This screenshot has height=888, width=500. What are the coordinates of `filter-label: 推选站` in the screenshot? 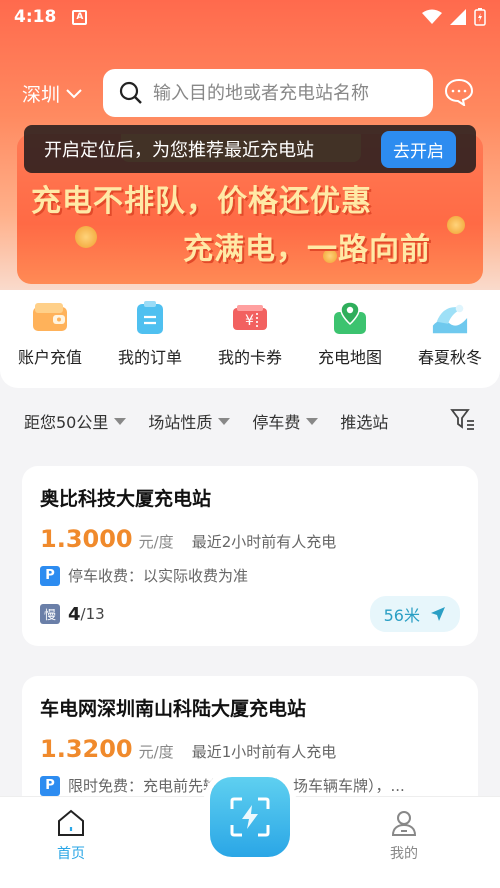 It's located at (364, 422).